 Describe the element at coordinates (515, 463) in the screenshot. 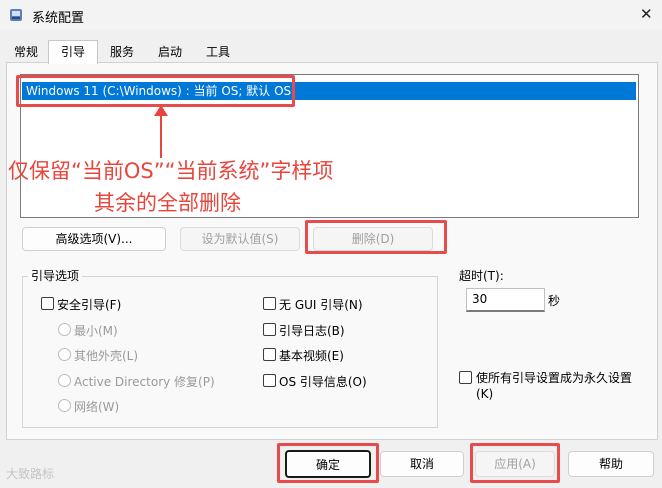

I see `highlight-box-apply` at that location.